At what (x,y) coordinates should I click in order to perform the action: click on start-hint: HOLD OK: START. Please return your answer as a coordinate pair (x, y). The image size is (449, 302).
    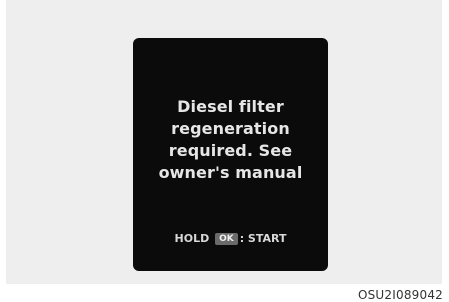
    Looking at the image, I should click on (230, 238).